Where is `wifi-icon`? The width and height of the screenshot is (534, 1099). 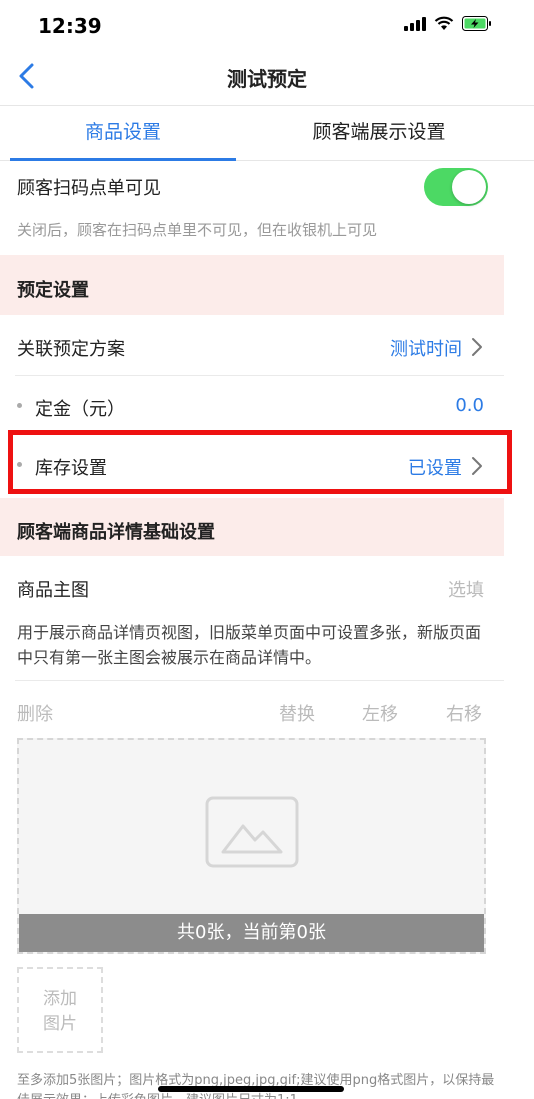 wifi-icon is located at coordinates (444, 23).